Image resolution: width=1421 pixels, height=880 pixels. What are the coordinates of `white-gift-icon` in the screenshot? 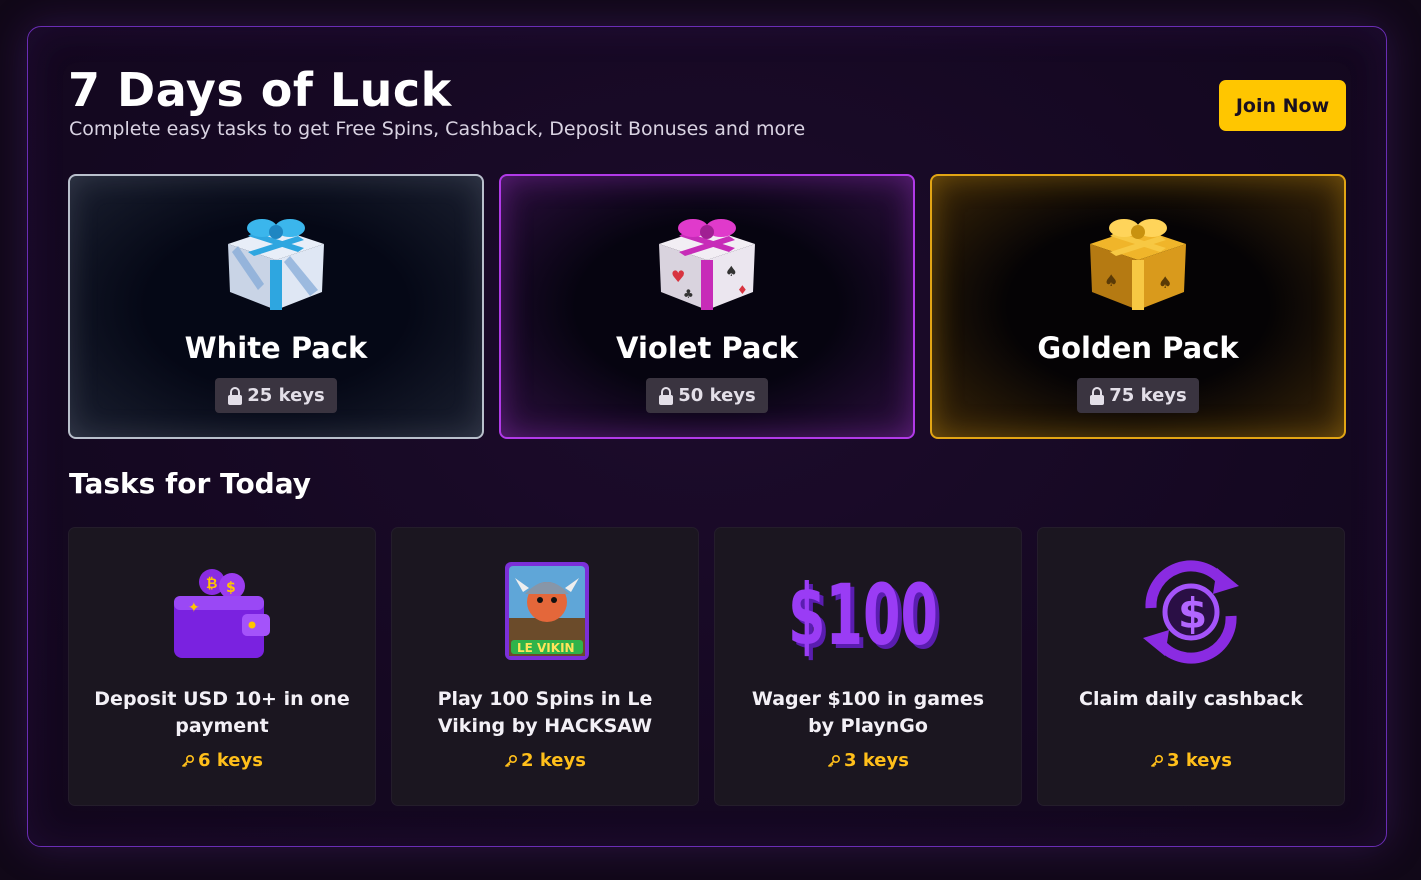 It's located at (276, 264).